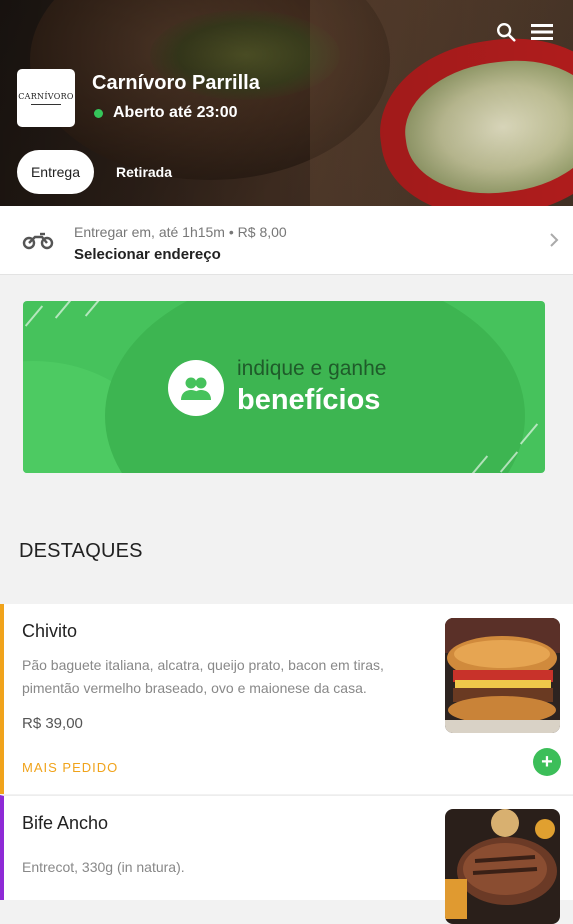  What do you see at coordinates (506, 32) in the screenshot?
I see `search-icon` at bounding box center [506, 32].